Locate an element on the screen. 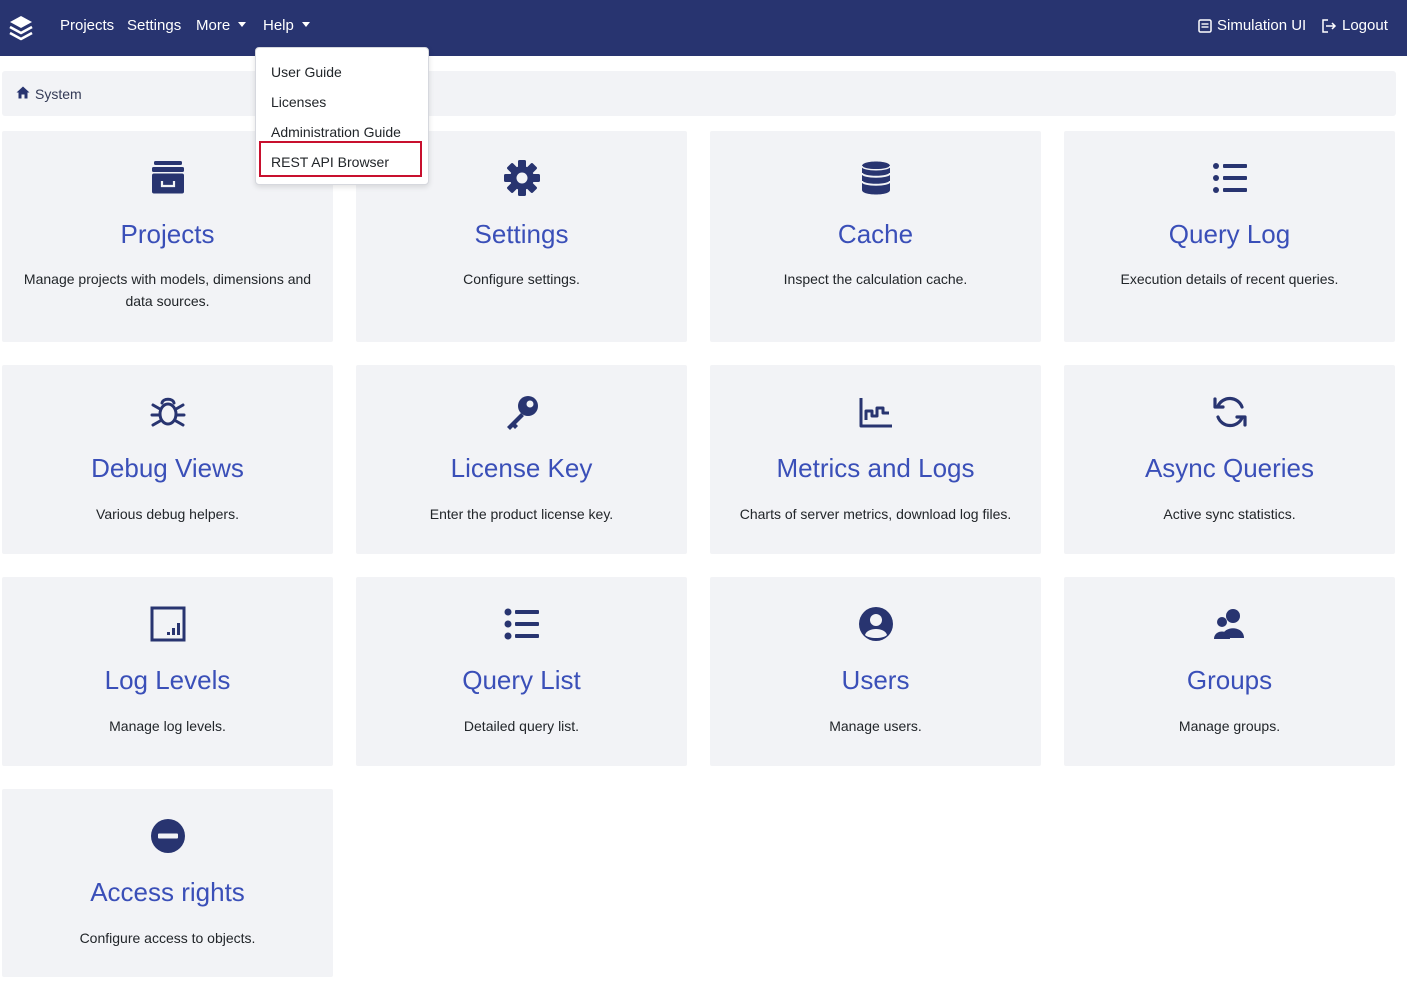  card-log-levels: Log Levels Manage log levels. is located at coordinates (167, 671).